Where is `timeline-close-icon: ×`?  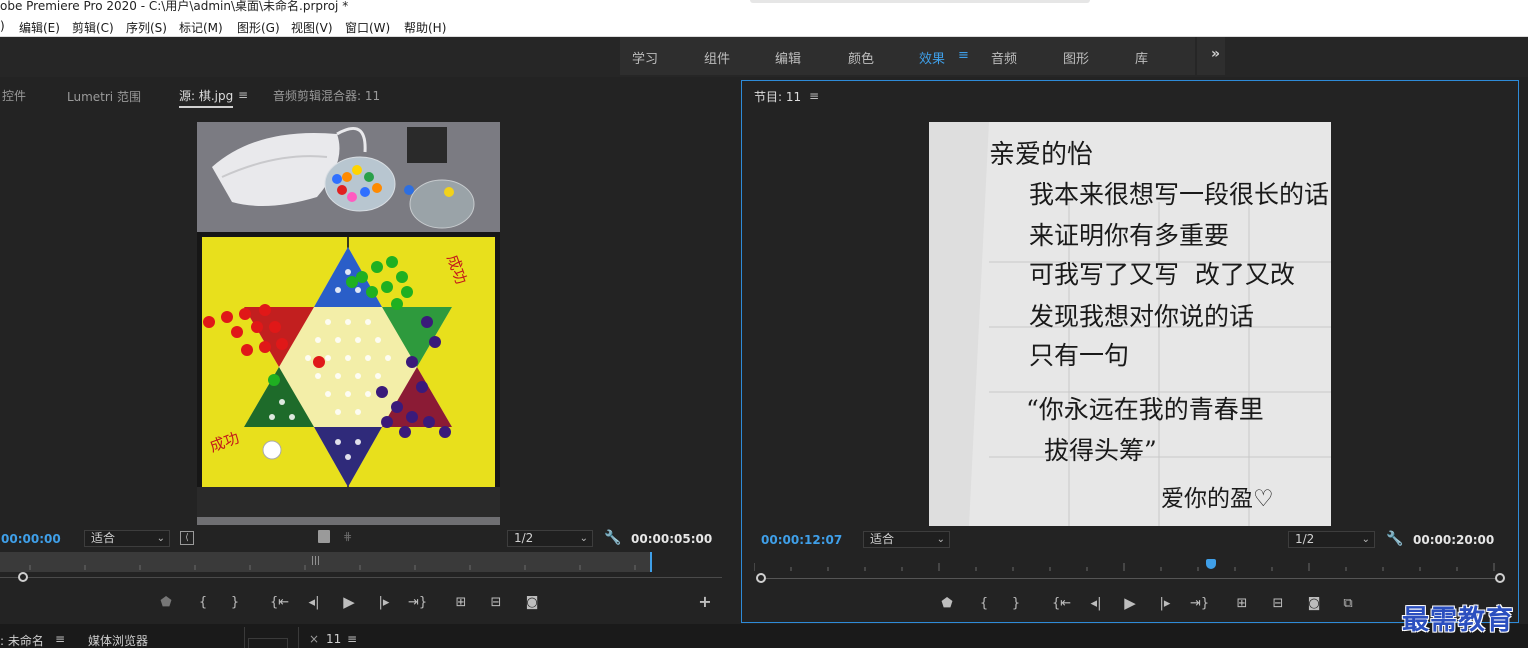 timeline-close-icon: × is located at coordinates (314, 639).